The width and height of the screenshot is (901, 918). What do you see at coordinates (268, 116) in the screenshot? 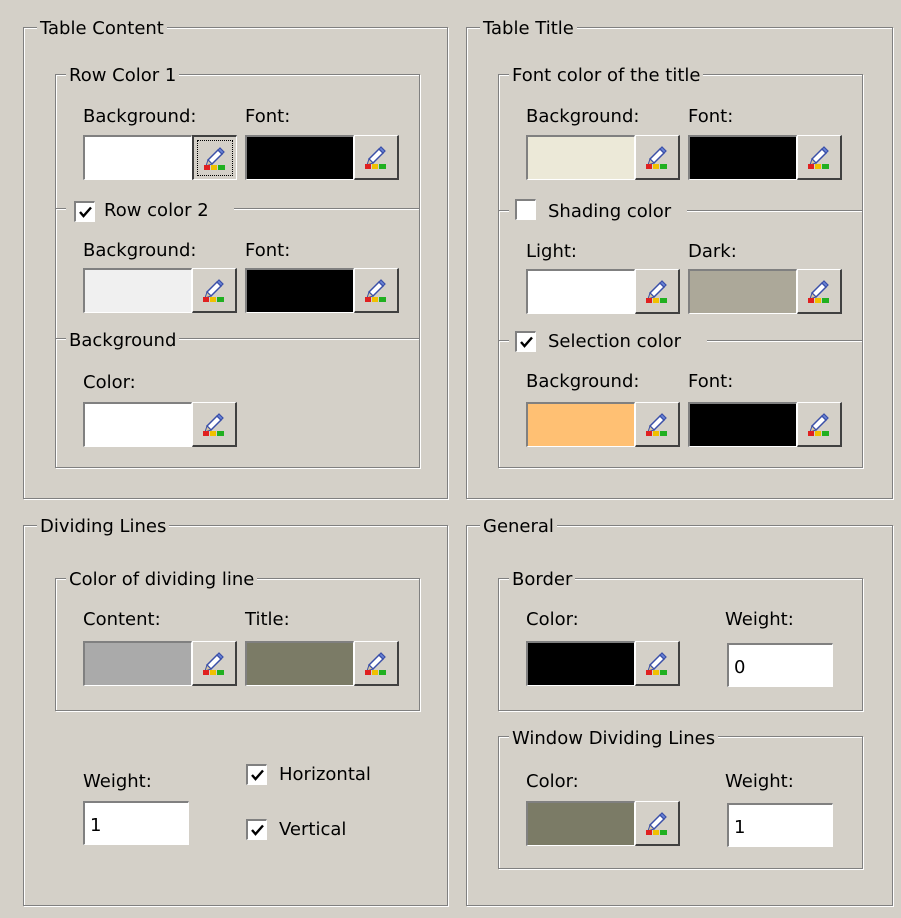
I see `row1-font-label: Font:` at bounding box center [268, 116].